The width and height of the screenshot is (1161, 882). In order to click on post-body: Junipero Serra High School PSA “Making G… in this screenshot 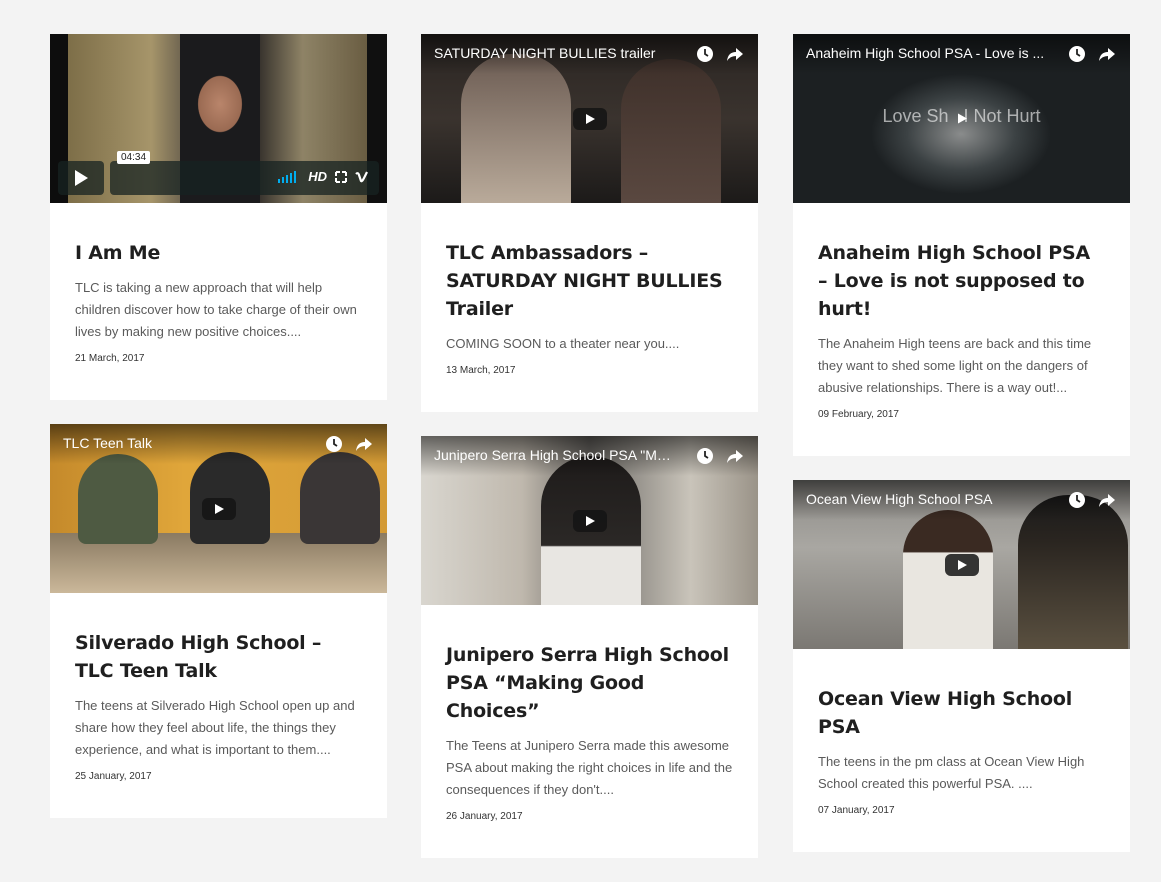, I will do `click(589, 731)`.